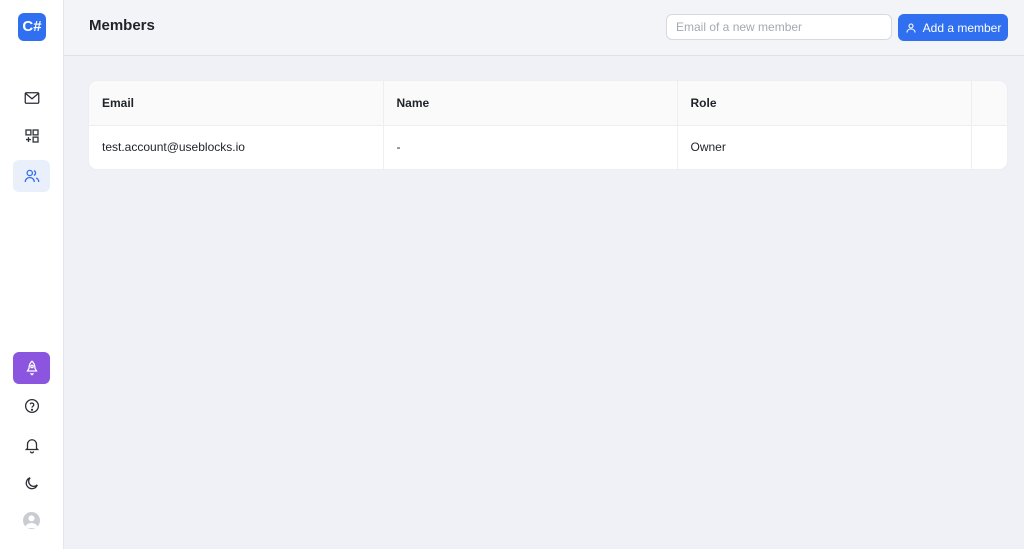  I want to click on app-logo: C#, so click(32, 27).